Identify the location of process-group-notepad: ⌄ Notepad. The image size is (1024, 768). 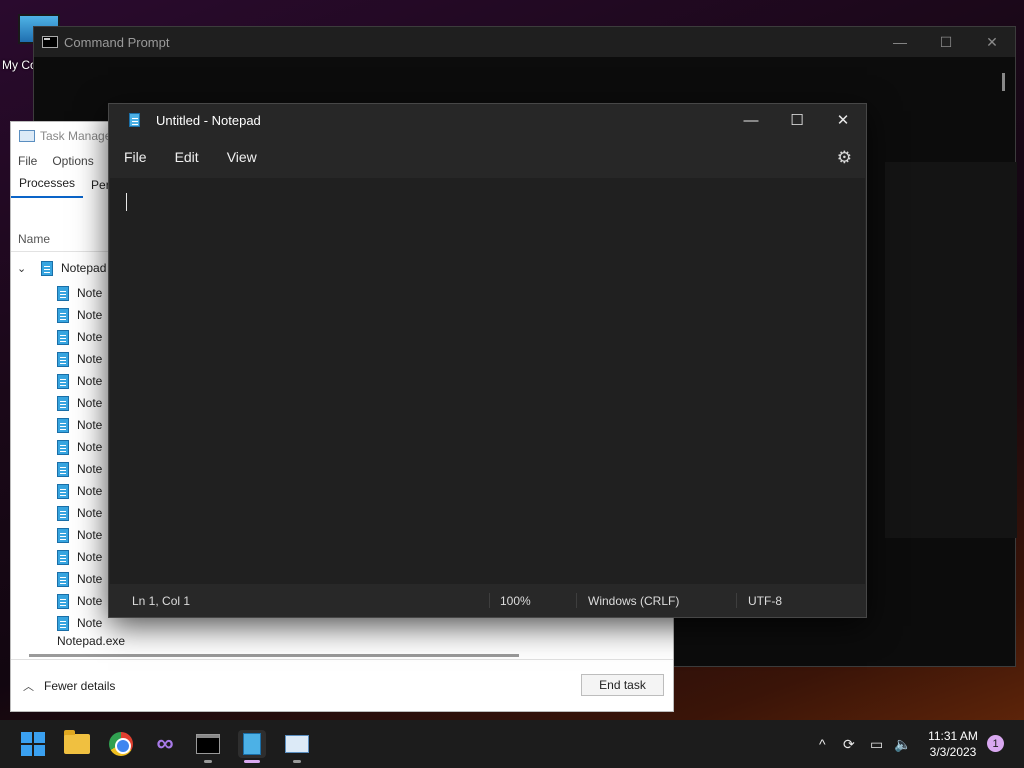
(61, 268).